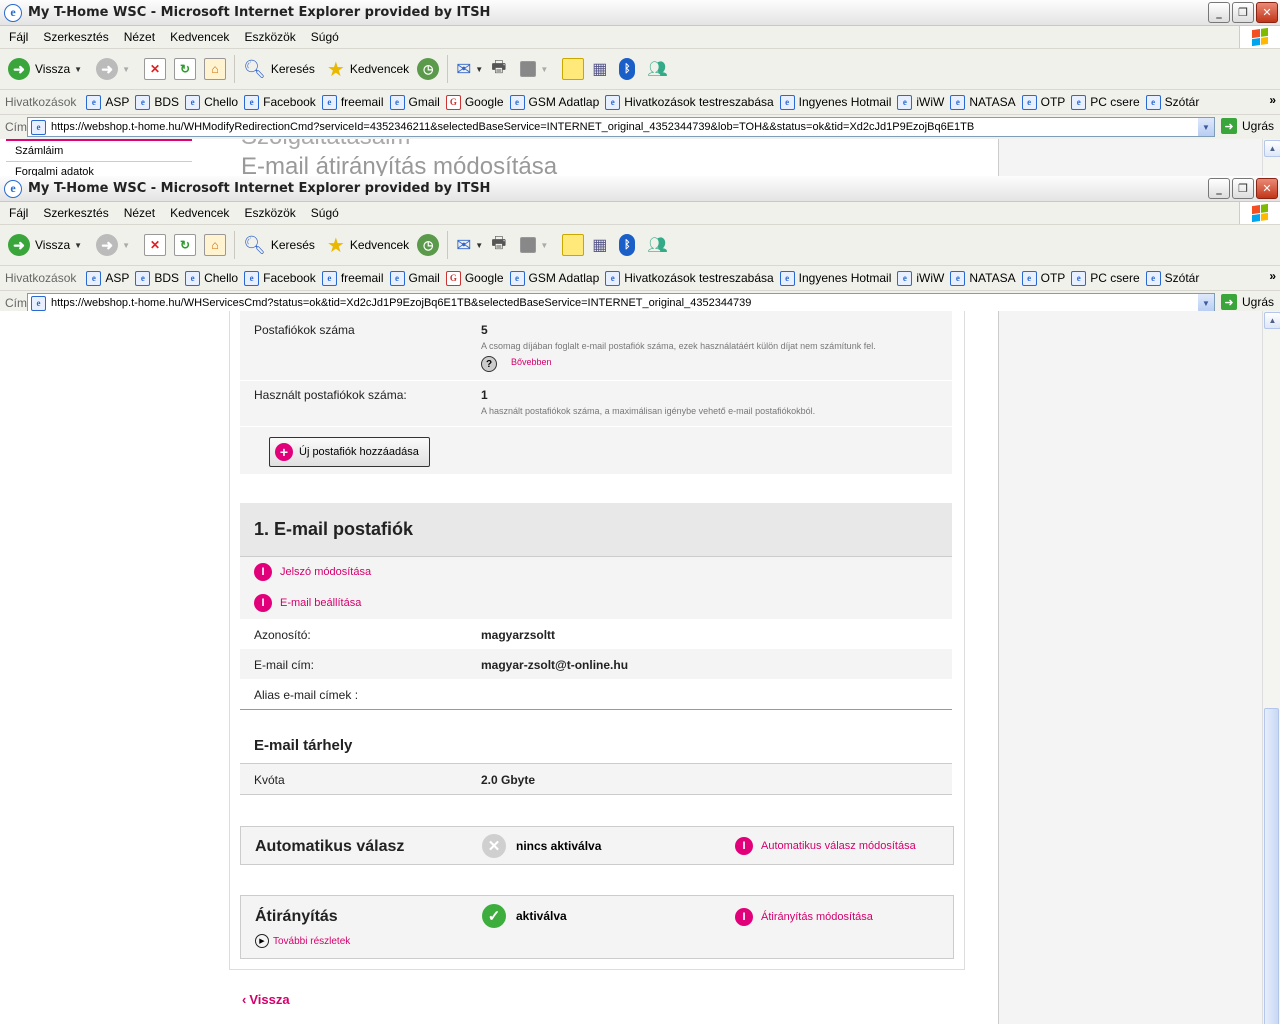 This screenshot has width=1280, height=1024. I want to click on nav-forgalmi: Forgalmi adatok, so click(54, 171).